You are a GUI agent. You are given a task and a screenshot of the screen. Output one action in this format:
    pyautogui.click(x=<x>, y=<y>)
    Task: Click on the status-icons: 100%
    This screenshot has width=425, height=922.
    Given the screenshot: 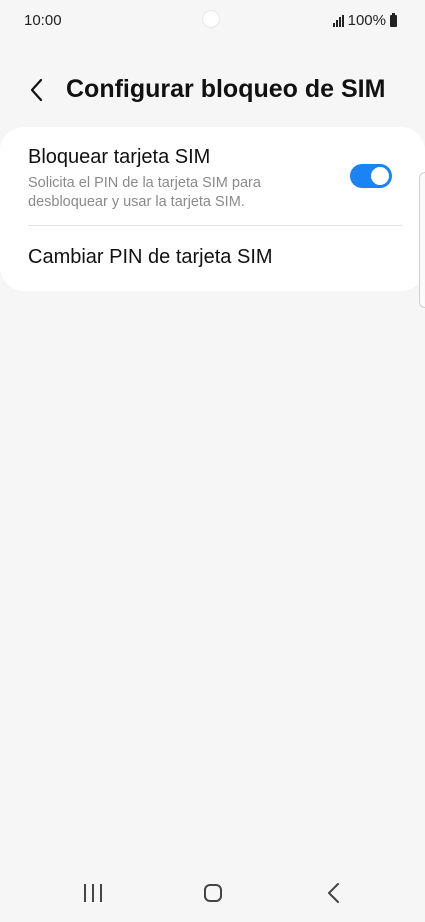 What is the action you would take?
    pyautogui.click(x=364, y=20)
    